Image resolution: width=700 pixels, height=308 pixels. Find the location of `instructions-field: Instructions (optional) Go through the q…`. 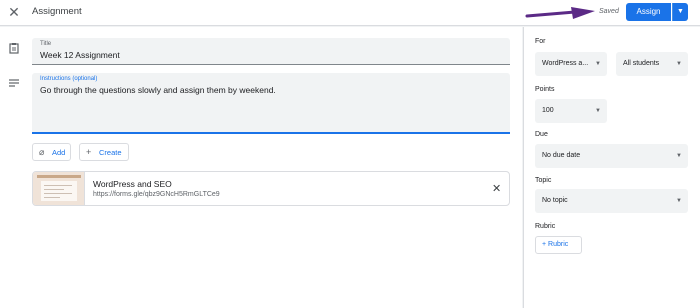

instructions-field: Instructions (optional) Go through the q… is located at coordinates (271, 103).